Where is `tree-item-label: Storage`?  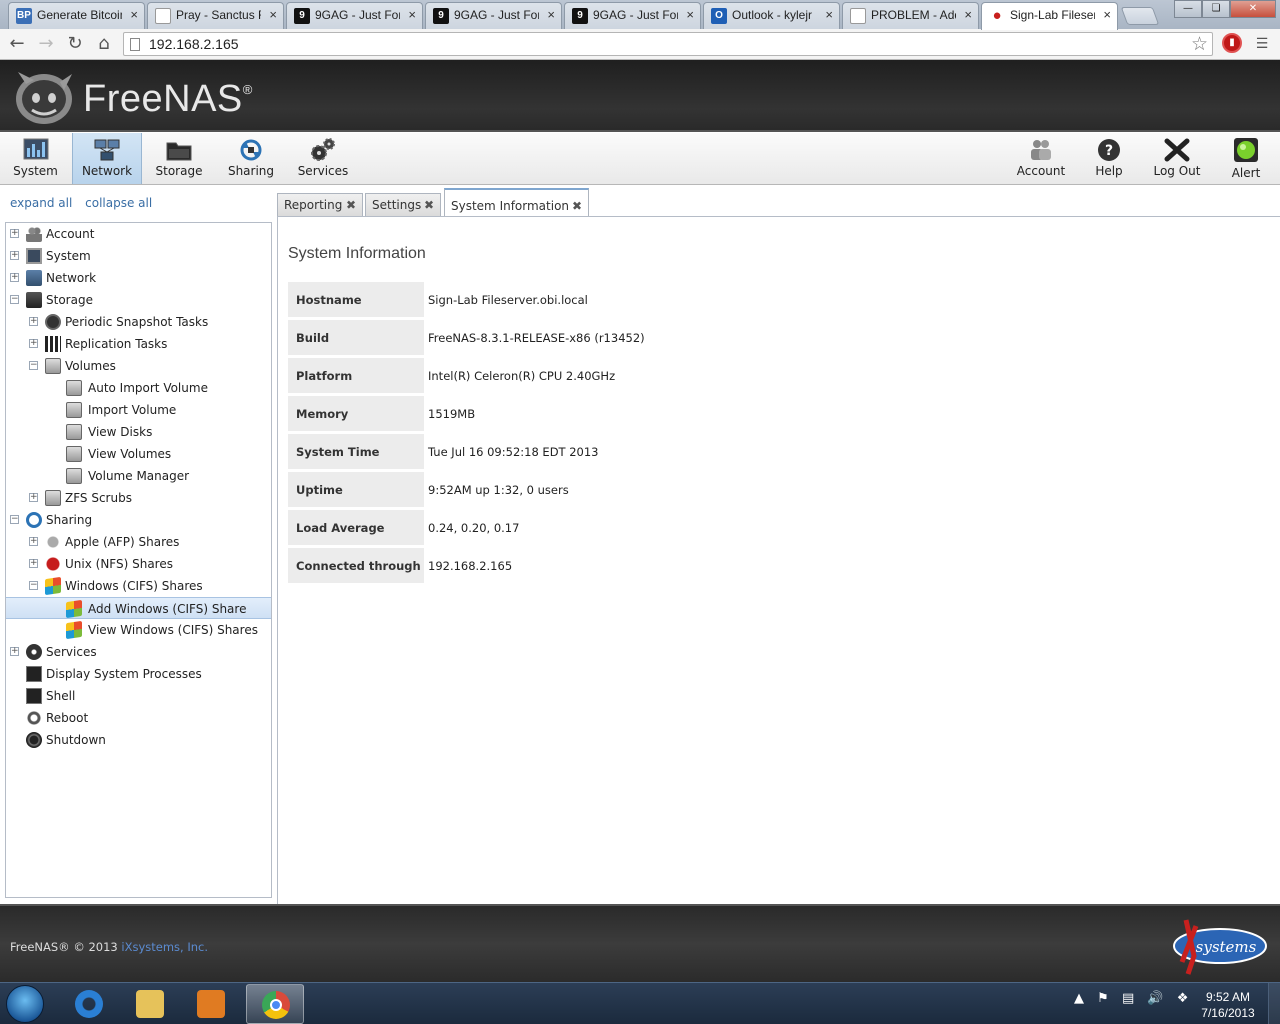 tree-item-label: Storage is located at coordinates (69, 300).